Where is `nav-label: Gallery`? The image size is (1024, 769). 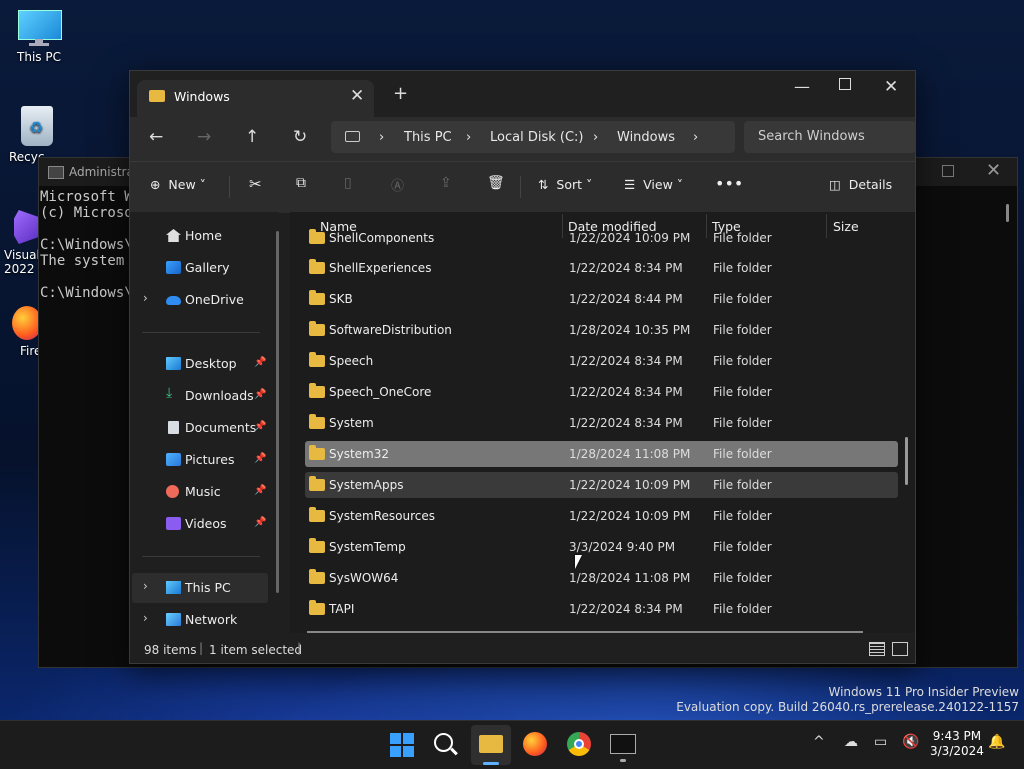
nav-label: Gallery is located at coordinates (207, 267).